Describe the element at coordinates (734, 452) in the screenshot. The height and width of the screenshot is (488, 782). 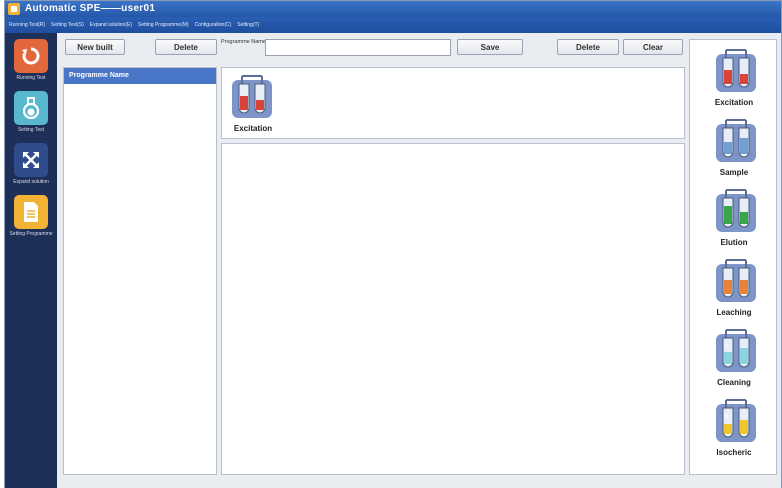
I see `tool-label: Isocheric` at that location.